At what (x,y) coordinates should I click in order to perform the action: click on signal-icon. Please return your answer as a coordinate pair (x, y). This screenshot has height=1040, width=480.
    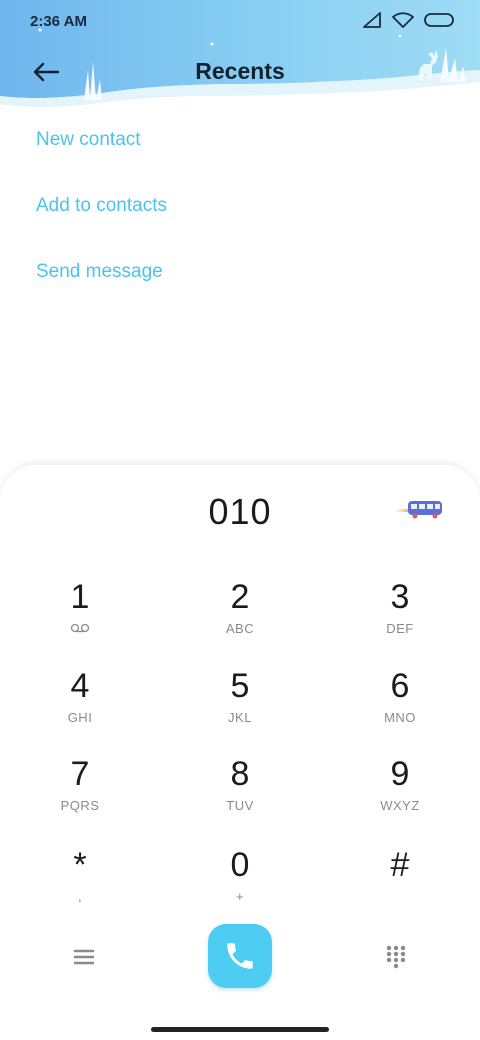
    Looking at the image, I should click on (372, 20).